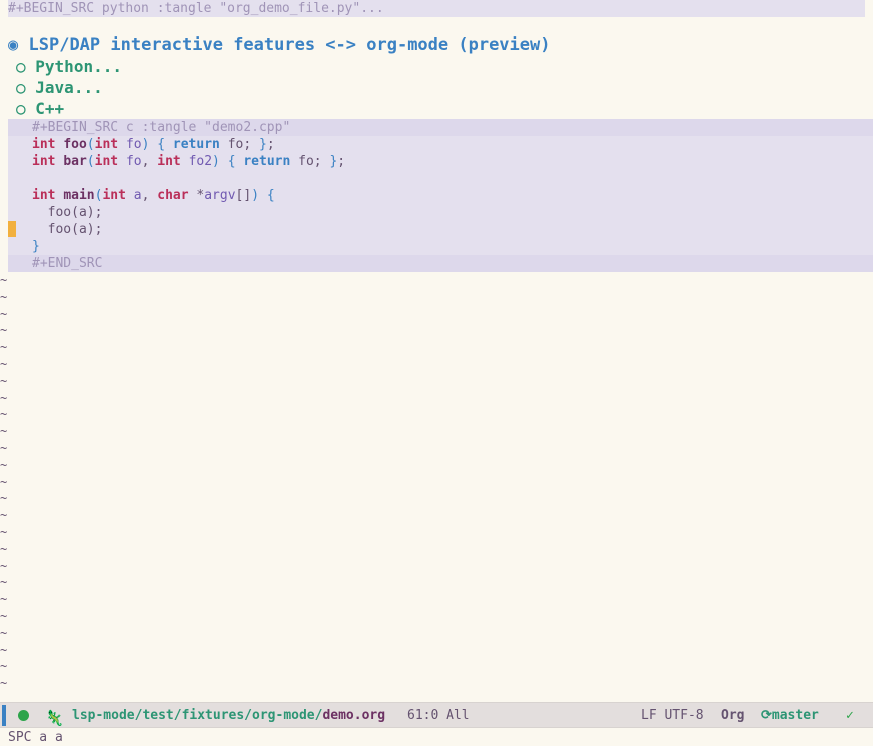 This screenshot has height=746, width=873. Describe the element at coordinates (4, 715) in the screenshot. I see `window-active-bar` at that location.